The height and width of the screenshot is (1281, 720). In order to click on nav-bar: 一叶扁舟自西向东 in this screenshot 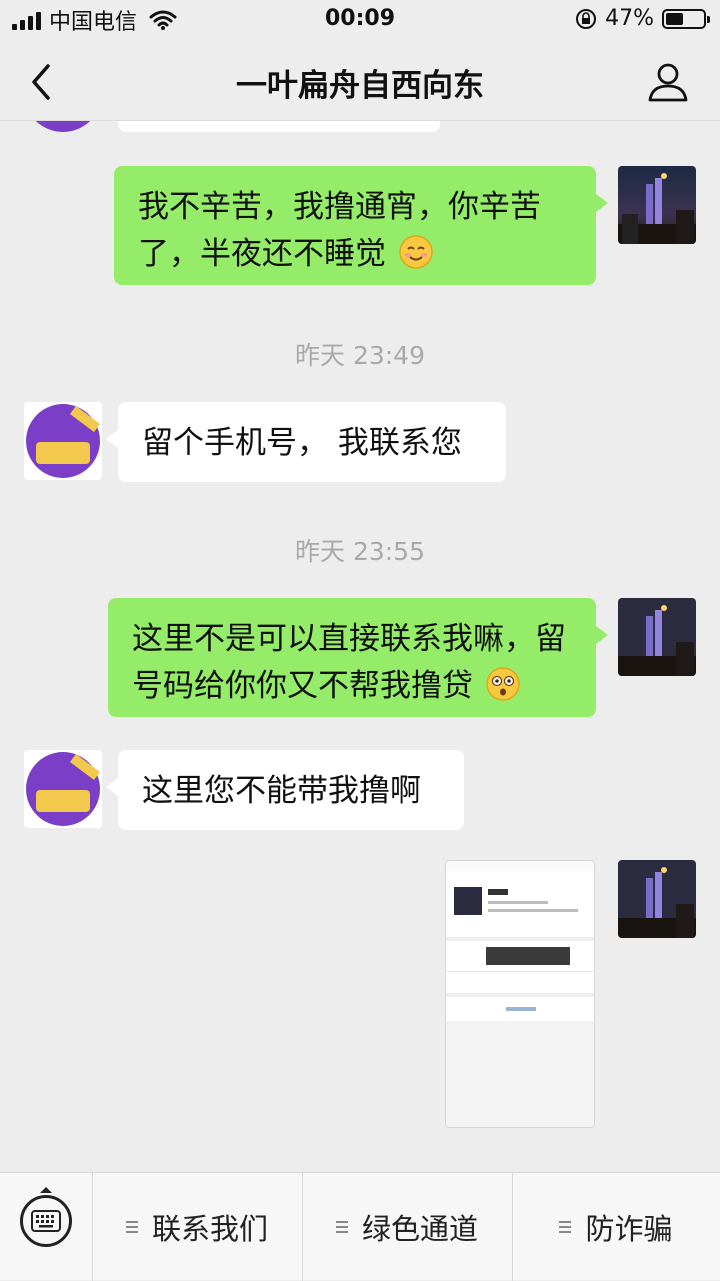, I will do `click(360, 80)`.